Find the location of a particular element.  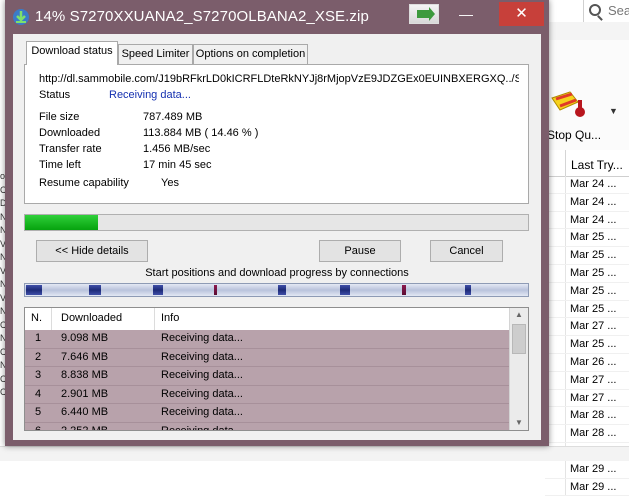

search-box: Sea is located at coordinates (606, 11).